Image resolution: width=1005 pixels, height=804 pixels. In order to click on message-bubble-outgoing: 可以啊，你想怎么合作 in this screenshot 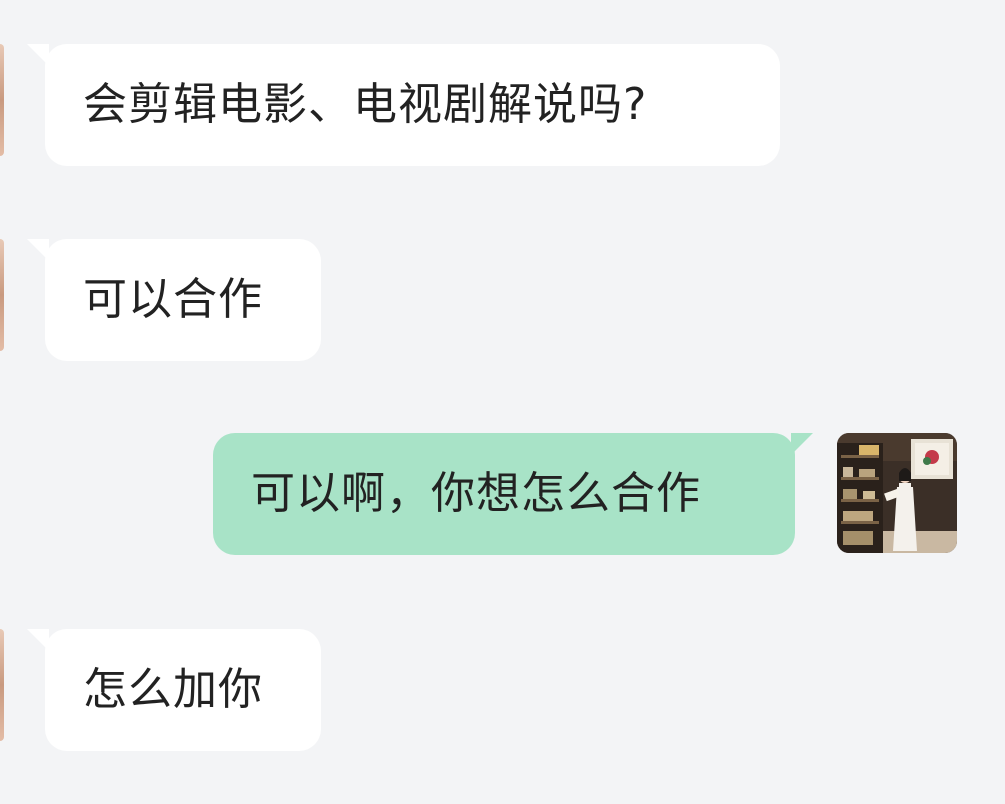, I will do `click(513, 494)`.